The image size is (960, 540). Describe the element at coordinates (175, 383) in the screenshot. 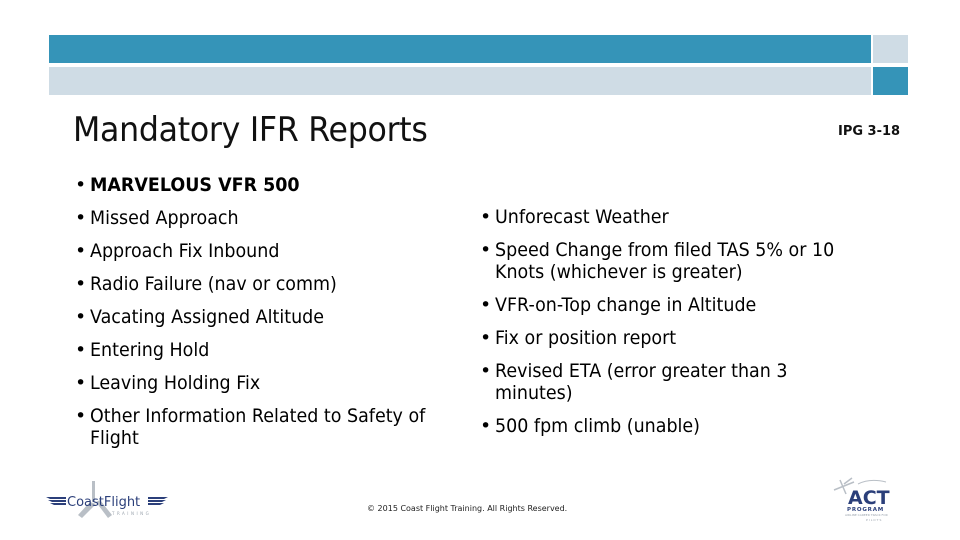

I see `list-item-text: Leaving Holding Fix` at that location.